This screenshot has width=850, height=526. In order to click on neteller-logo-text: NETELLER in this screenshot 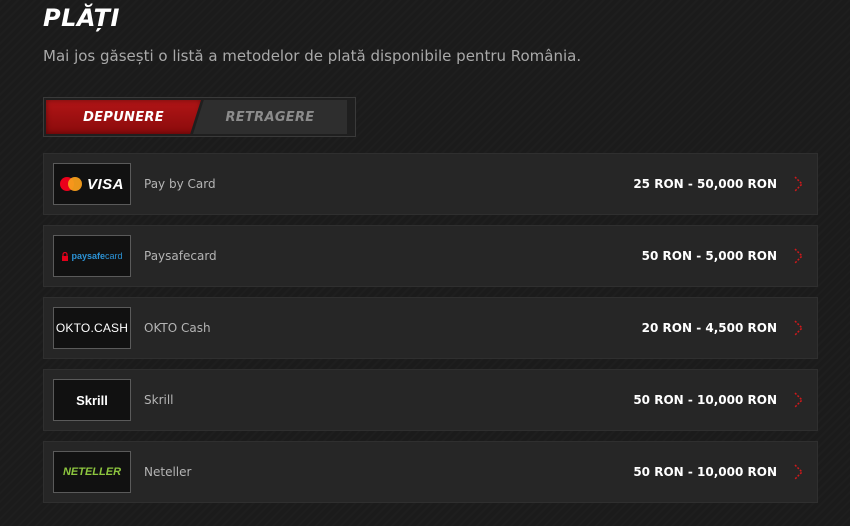, I will do `click(92, 472)`.